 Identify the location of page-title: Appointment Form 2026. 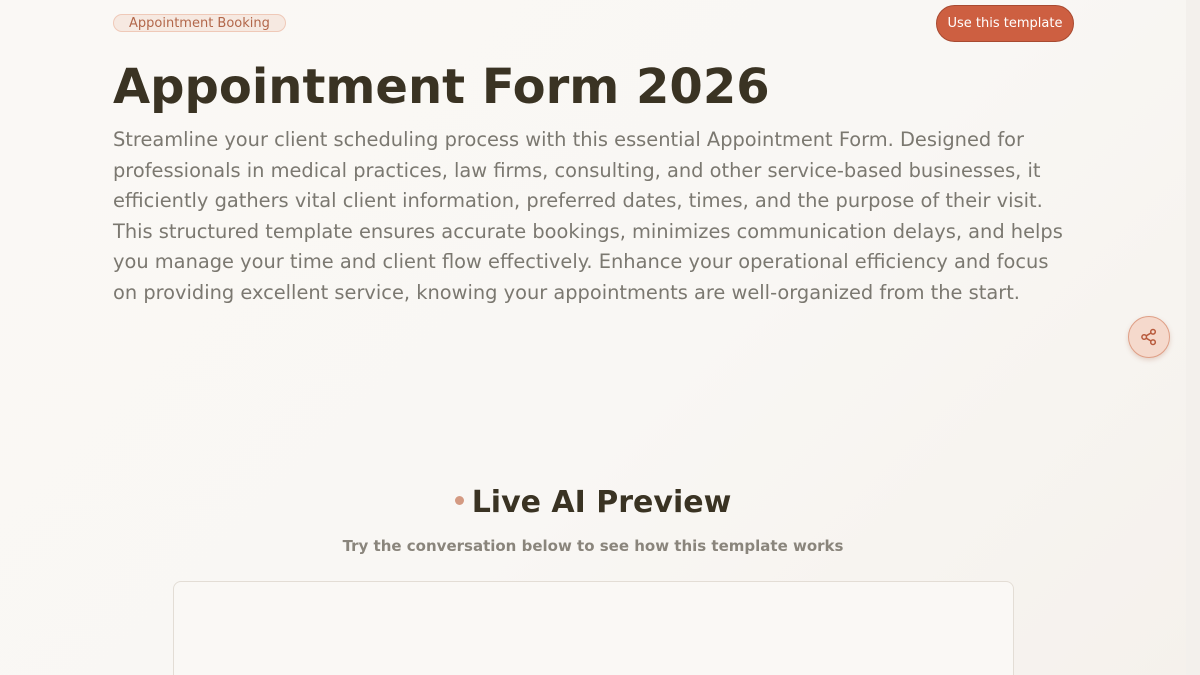
(441, 87).